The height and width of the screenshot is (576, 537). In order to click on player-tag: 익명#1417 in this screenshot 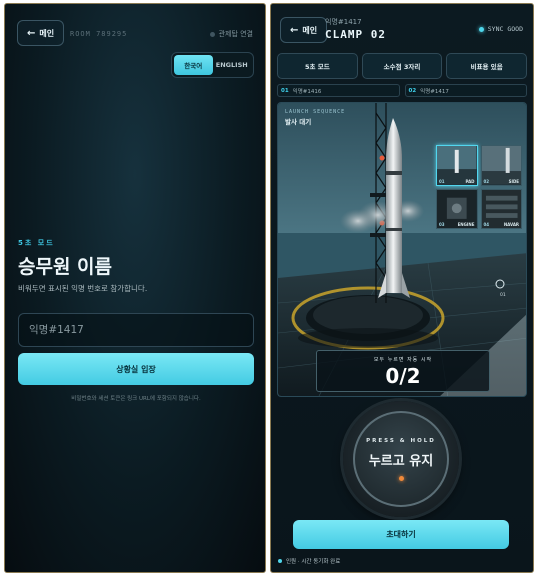, I will do `click(343, 22)`.